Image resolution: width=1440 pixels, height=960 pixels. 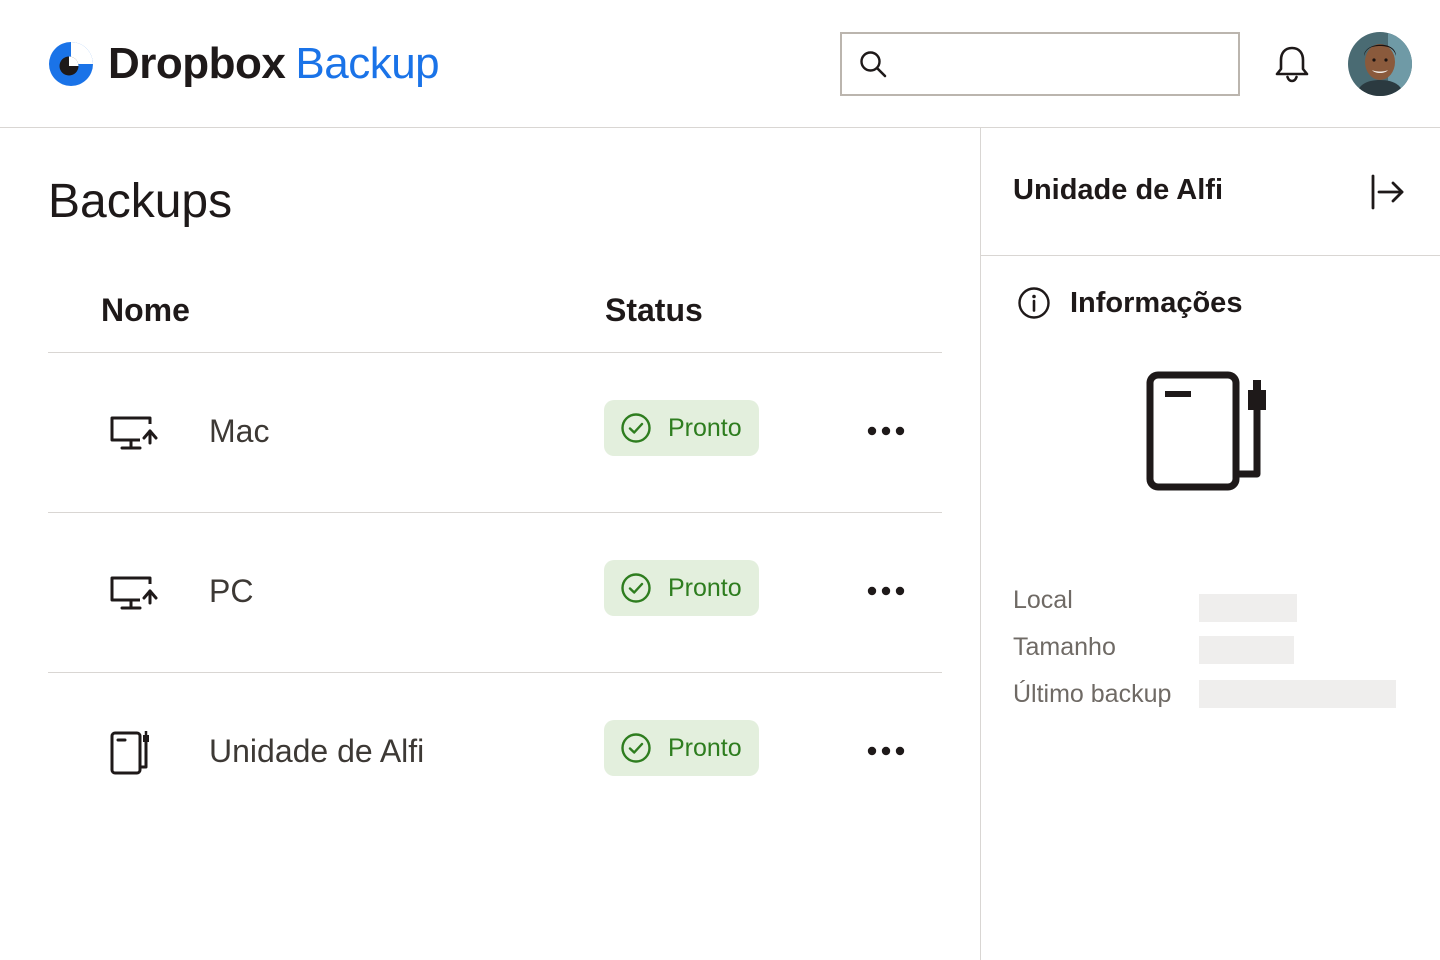 I want to click on row-name: Mac, so click(x=239, y=431).